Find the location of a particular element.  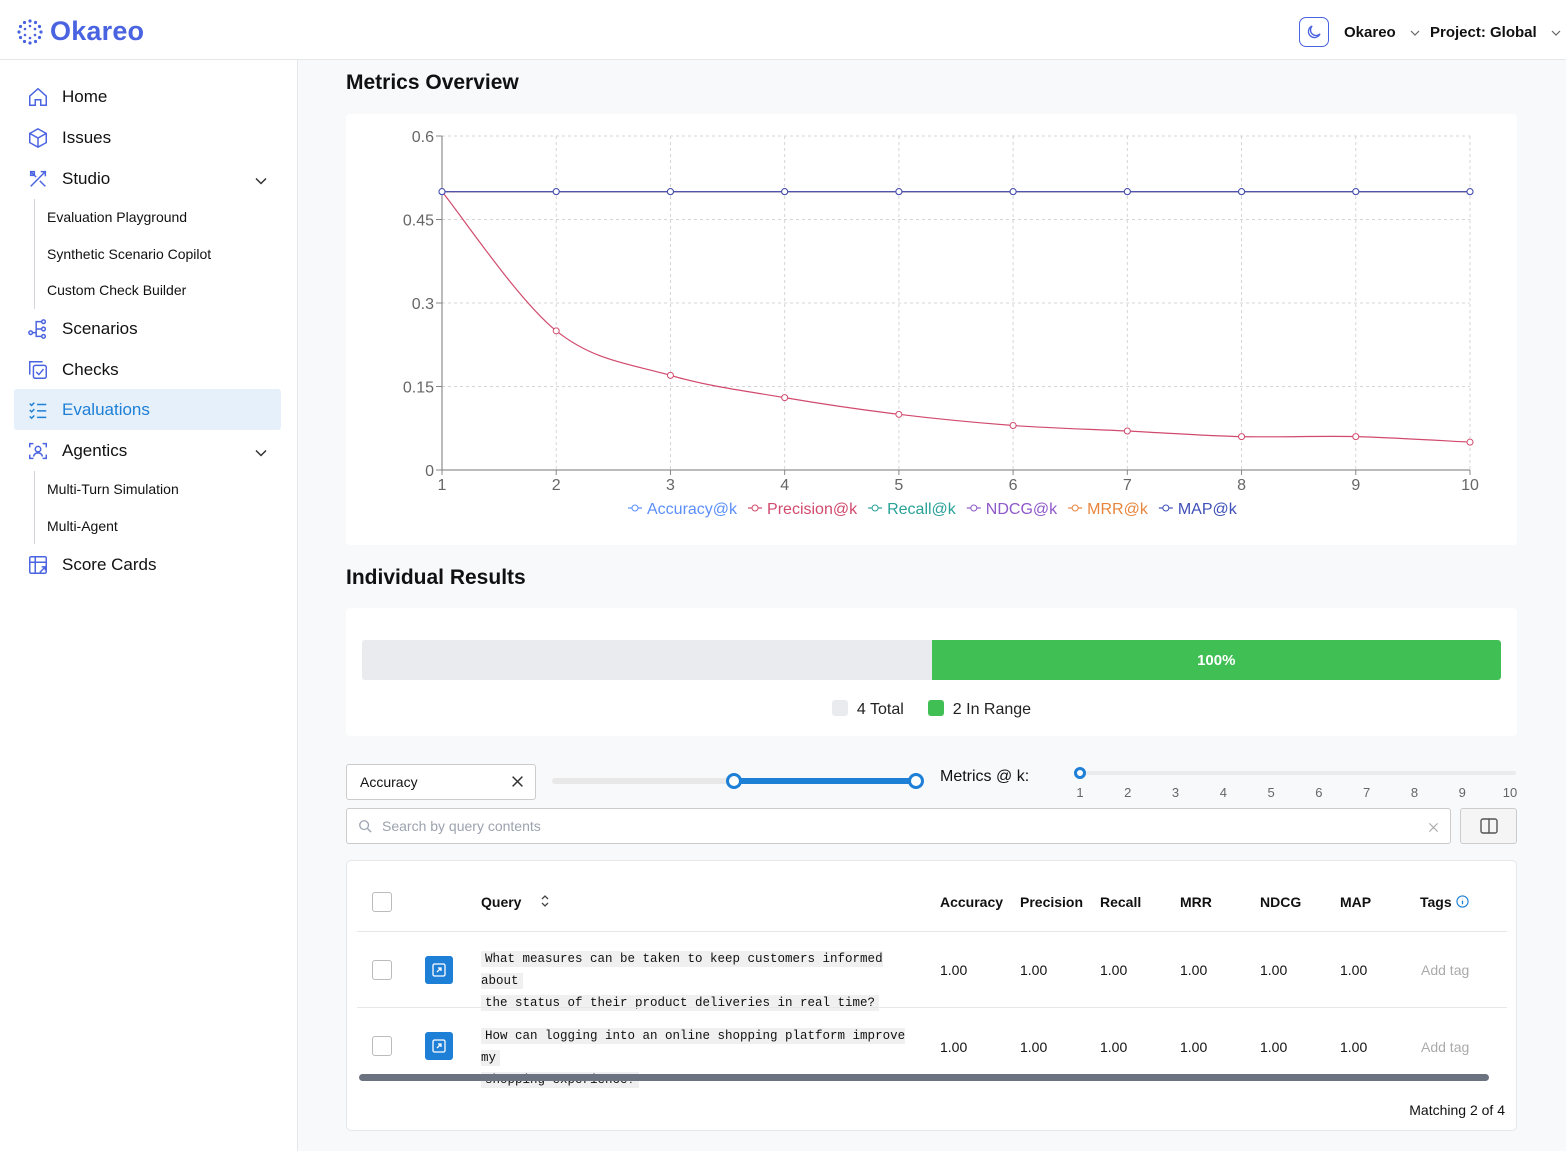

sidebar-item-scenarios: Scenarios is located at coordinates (147, 328).